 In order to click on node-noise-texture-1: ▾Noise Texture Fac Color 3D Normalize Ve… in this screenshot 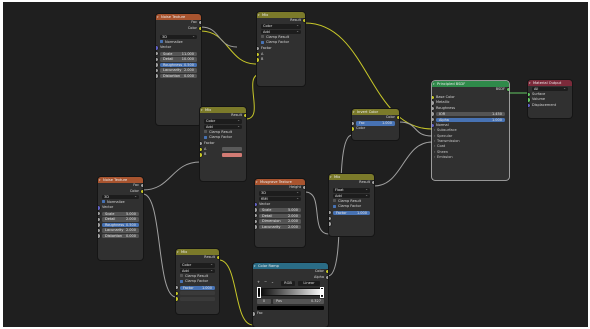, I will do `click(178, 69)`.